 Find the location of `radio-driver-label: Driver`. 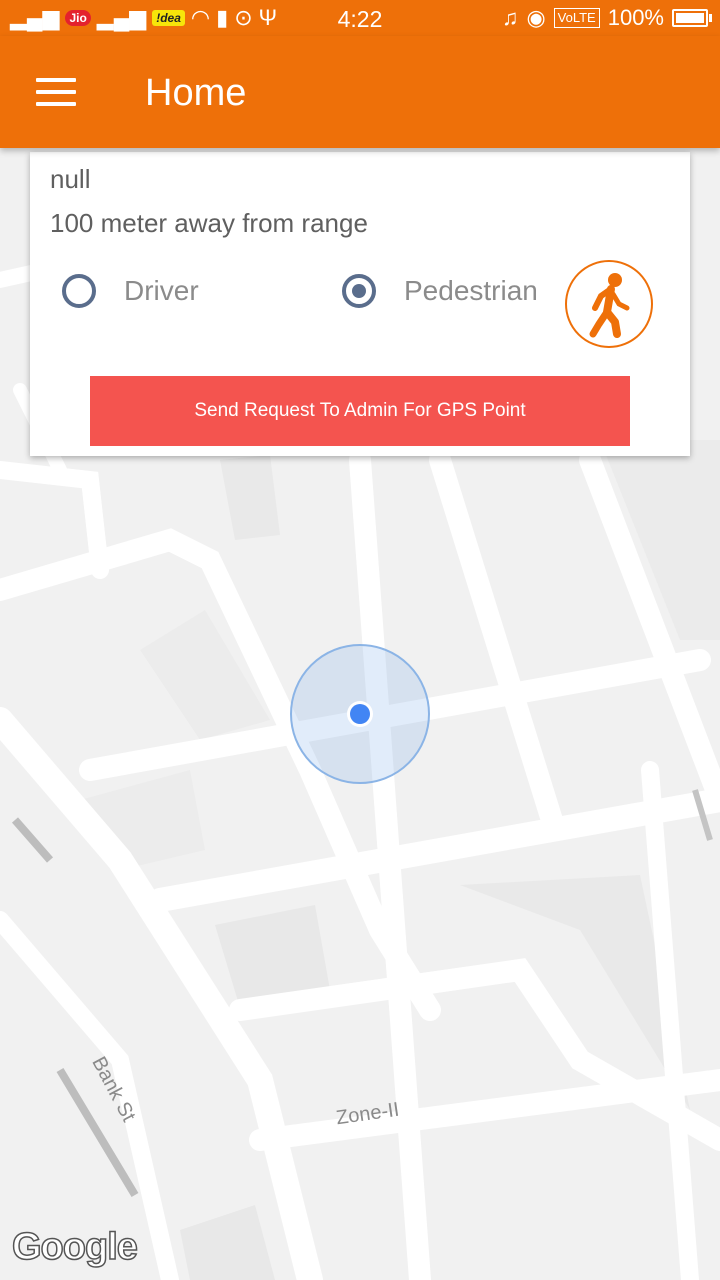

radio-driver-label: Driver is located at coordinates (161, 290).